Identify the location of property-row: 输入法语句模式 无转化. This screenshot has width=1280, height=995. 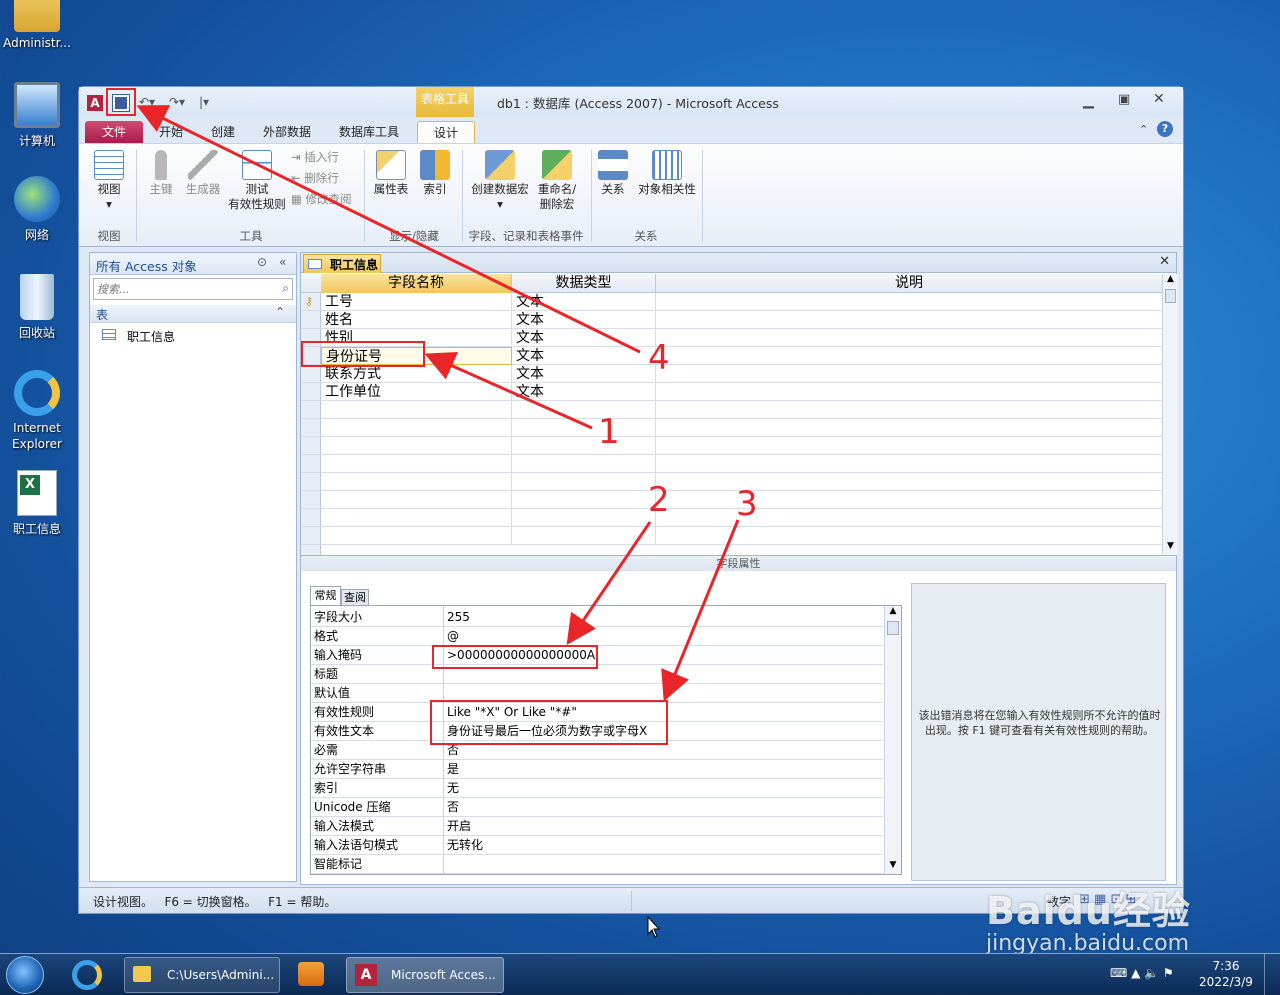
(597, 845).